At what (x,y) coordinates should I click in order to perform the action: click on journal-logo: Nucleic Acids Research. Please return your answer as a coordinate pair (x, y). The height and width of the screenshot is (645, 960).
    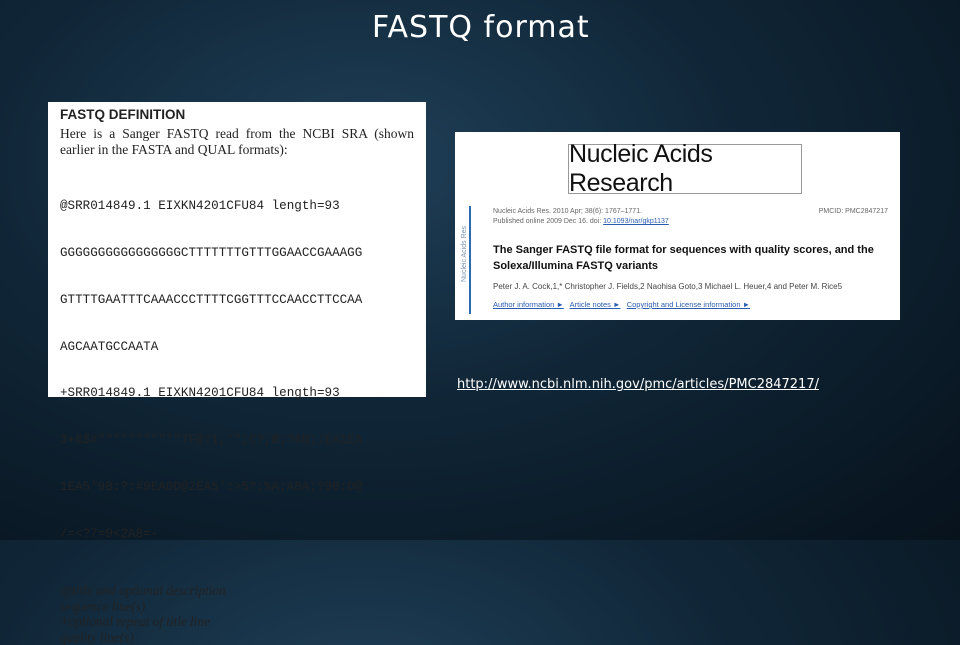
    Looking at the image, I should click on (685, 168).